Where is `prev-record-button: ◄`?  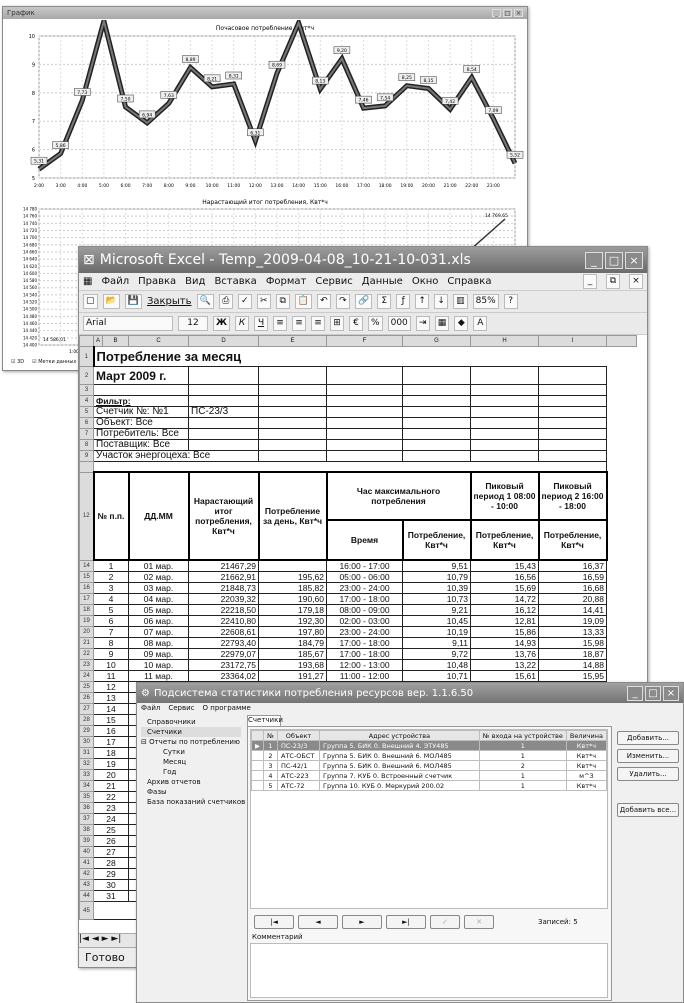
prev-record-button: ◄ is located at coordinates (318, 922).